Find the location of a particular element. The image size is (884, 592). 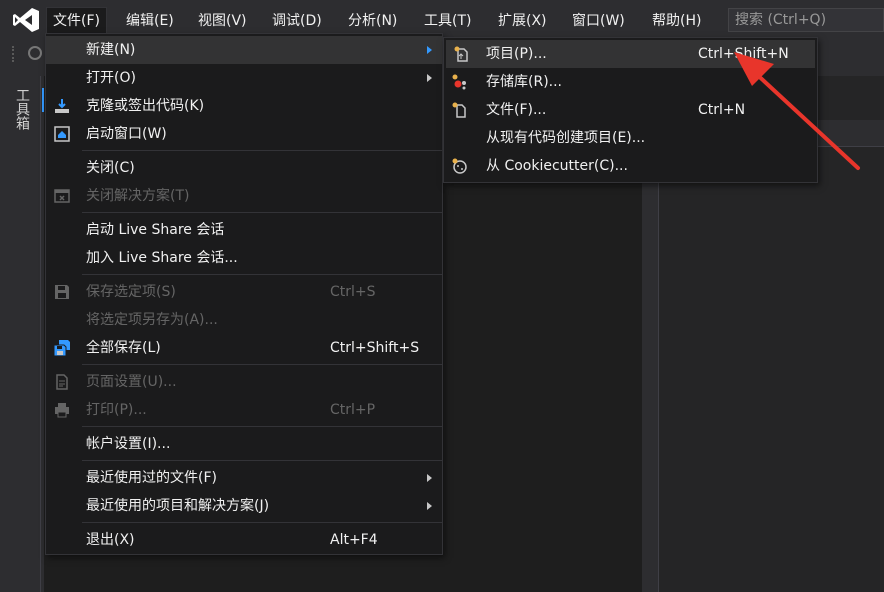

menu-extensions: 扩展(X) is located at coordinates (522, 21).